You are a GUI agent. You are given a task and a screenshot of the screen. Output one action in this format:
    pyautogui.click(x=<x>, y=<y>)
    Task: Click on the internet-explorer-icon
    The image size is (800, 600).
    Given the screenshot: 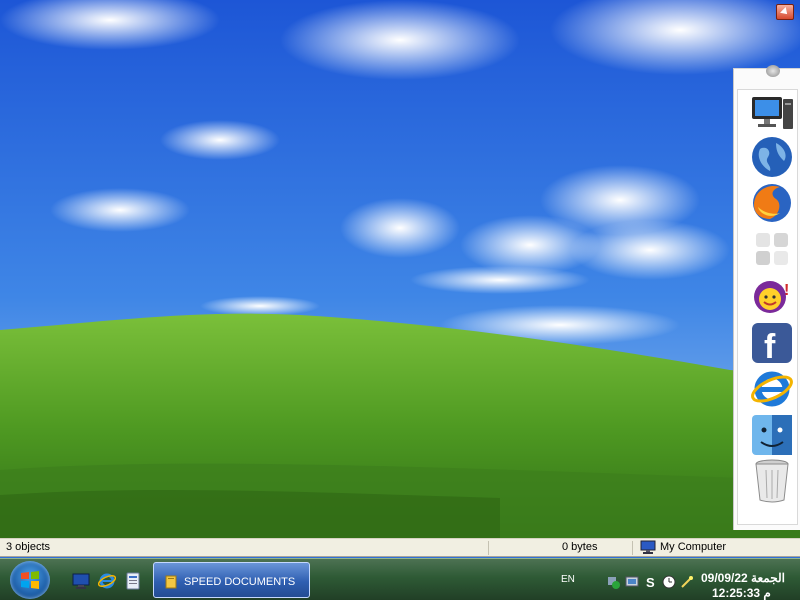 What is the action you would take?
    pyautogui.click(x=772, y=389)
    